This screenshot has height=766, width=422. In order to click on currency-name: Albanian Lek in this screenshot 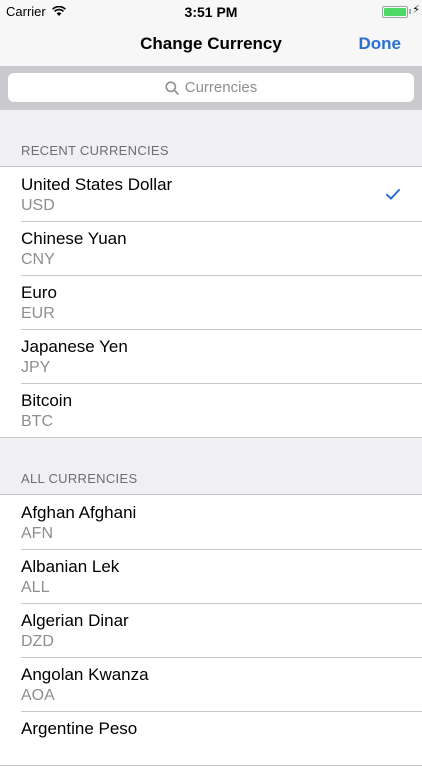, I will do `click(70, 566)`.